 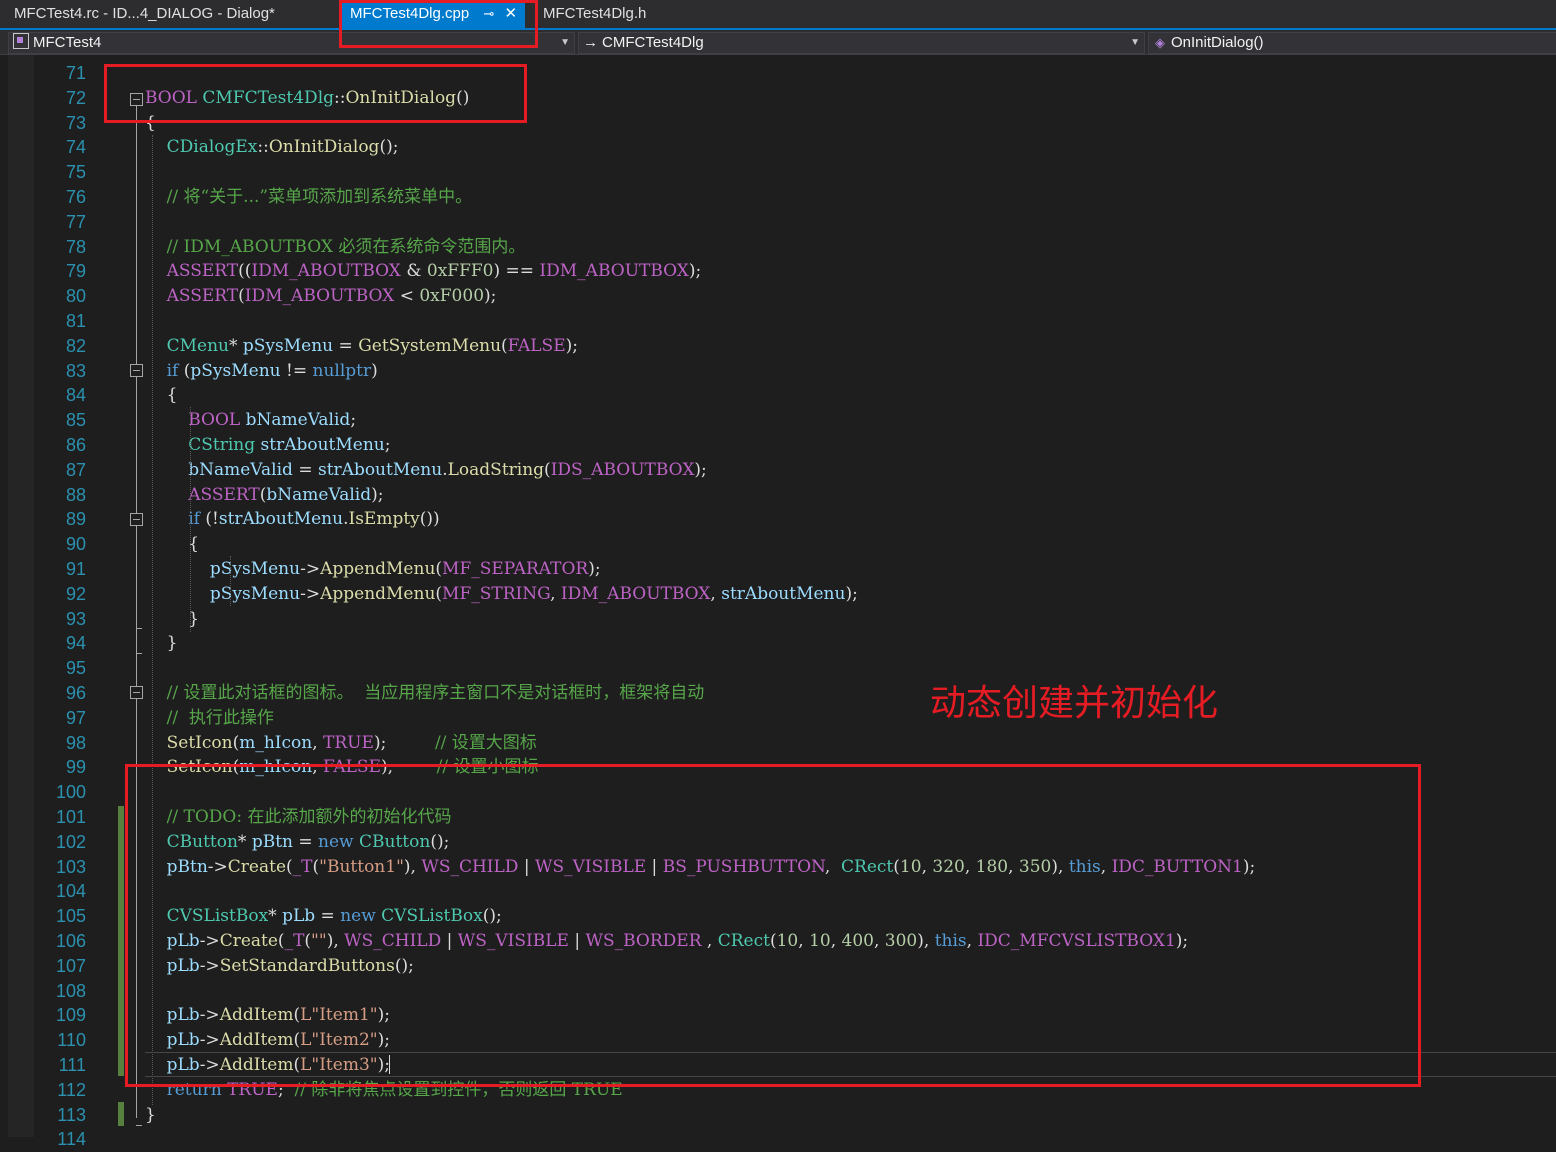 I want to click on class-name: CMFCTest4Dlg, so click(x=653, y=42).